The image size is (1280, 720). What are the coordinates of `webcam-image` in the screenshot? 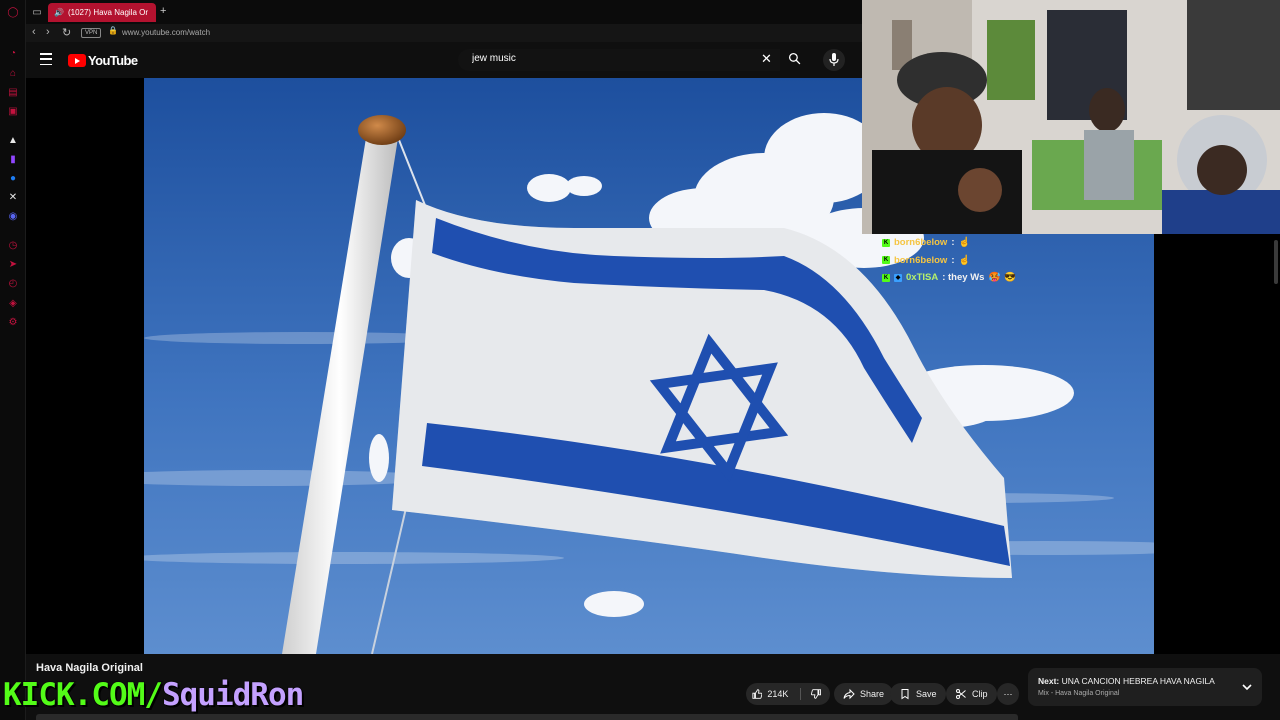 It's located at (1071, 117).